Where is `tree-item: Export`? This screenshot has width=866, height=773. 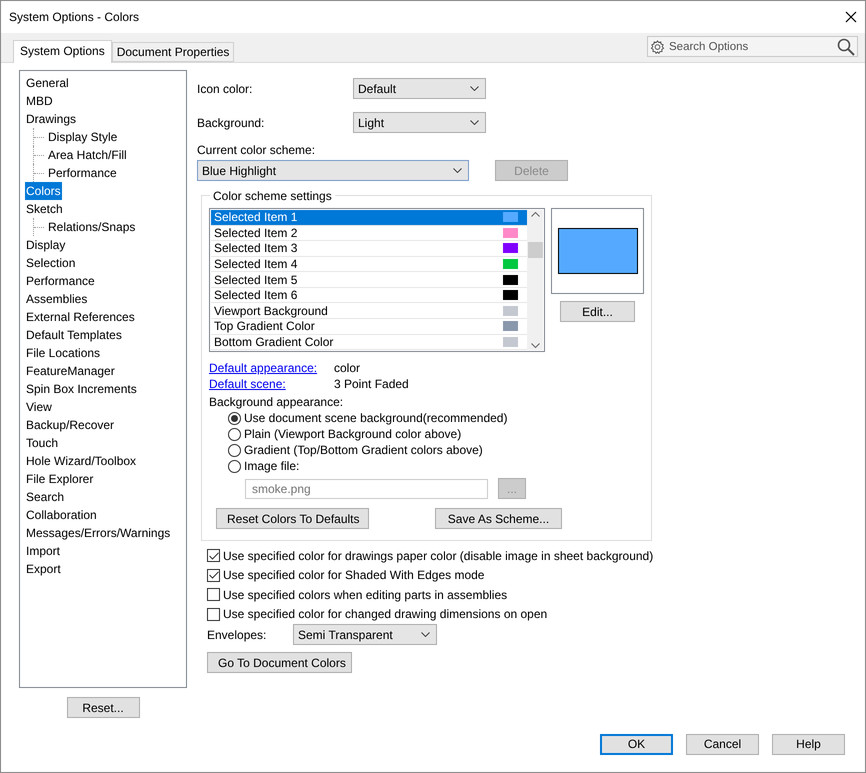
tree-item: Export is located at coordinates (43, 569).